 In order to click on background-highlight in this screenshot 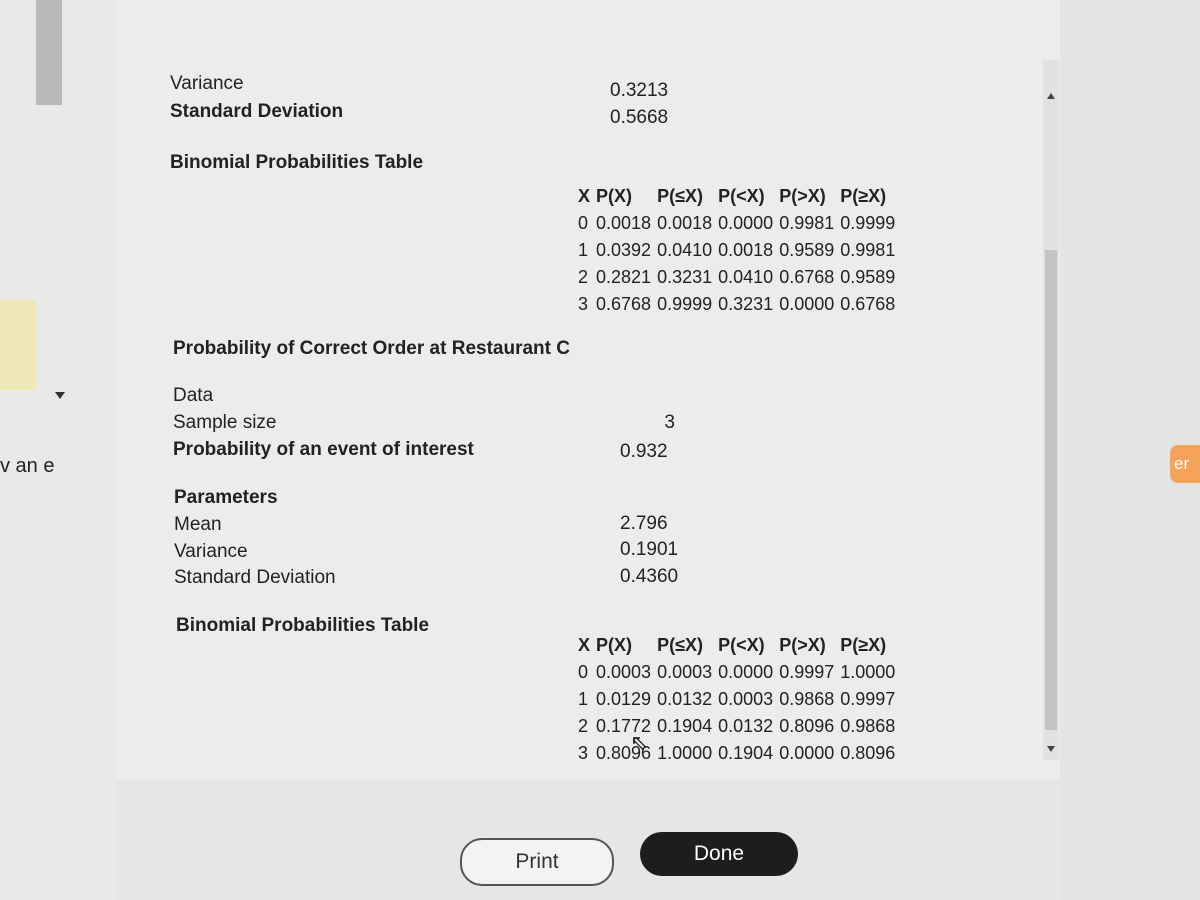, I will do `click(18, 345)`.